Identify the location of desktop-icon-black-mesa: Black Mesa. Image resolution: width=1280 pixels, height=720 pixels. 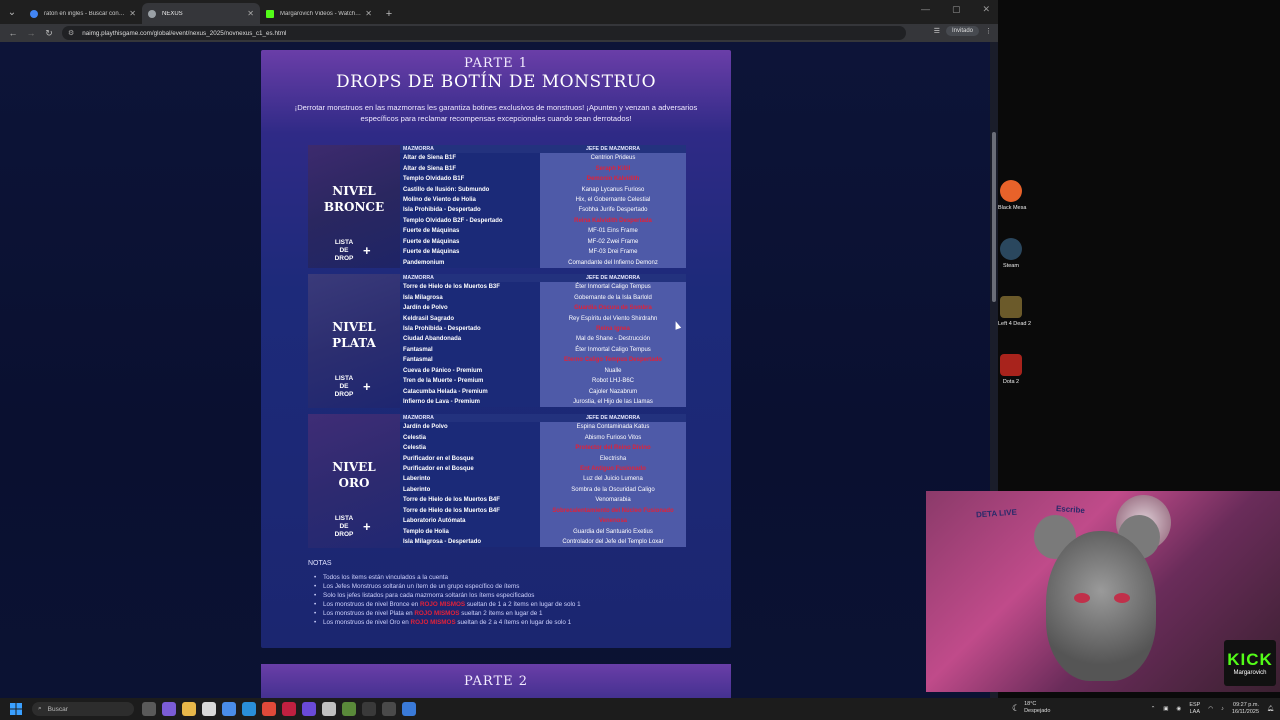
(1012, 195).